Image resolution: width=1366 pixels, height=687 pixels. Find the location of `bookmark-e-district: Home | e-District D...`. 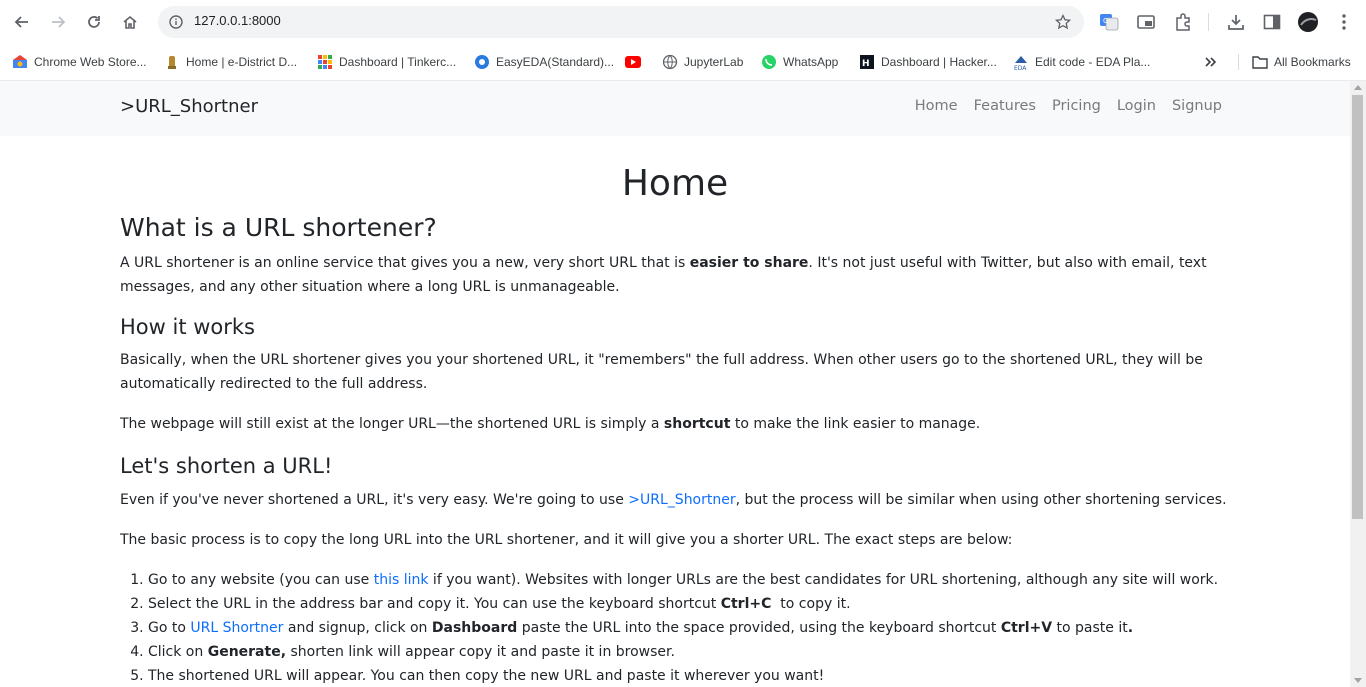

bookmark-e-district: Home | e-District D... is located at coordinates (230, 62).